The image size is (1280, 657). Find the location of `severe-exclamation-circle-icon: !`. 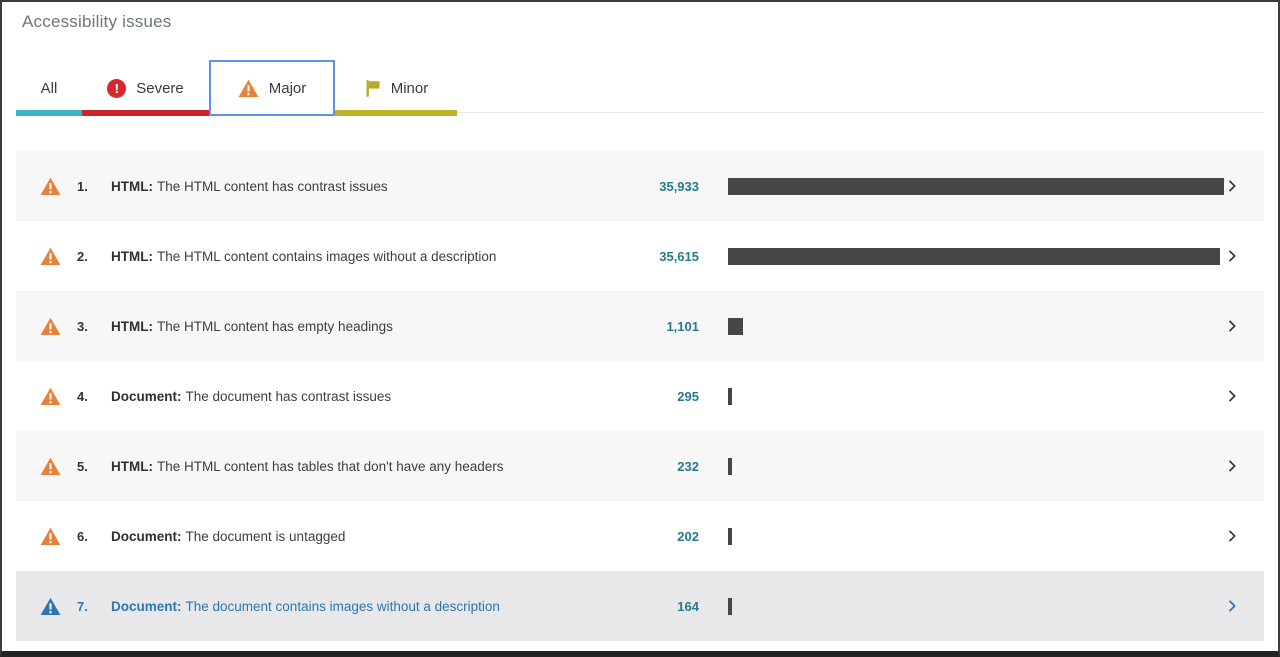

severe-exclamation-circle-icon: ! is located at coordinates (117, 88).